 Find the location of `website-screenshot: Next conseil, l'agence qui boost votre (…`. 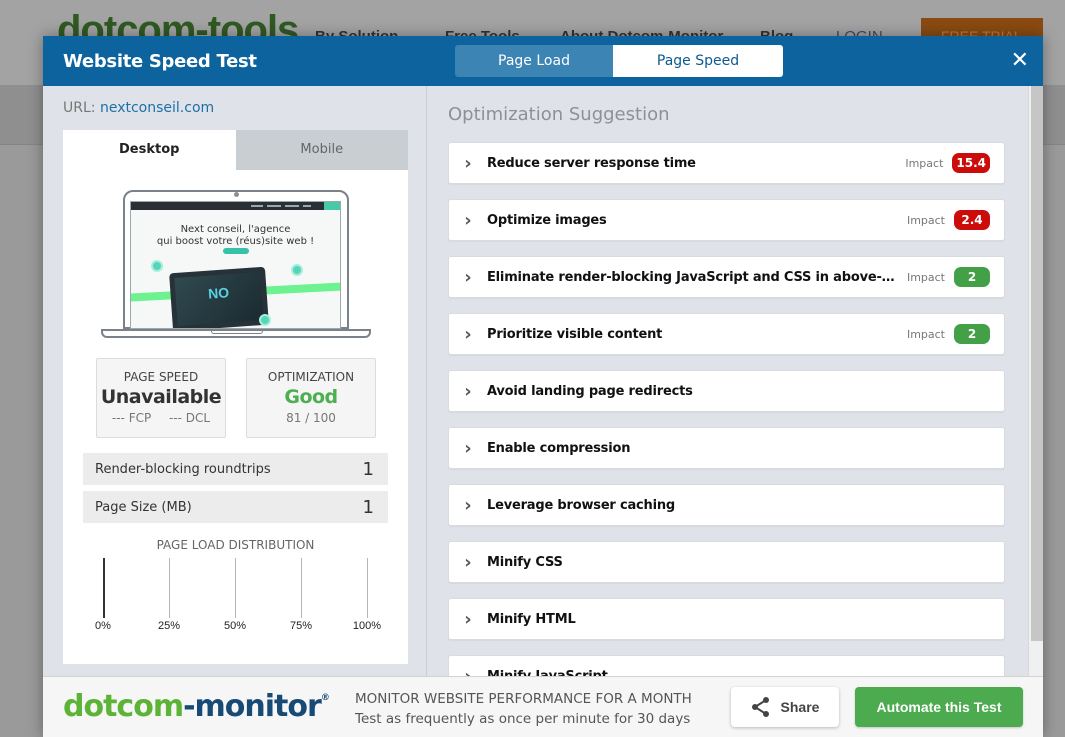

website-screenshot: Next conseil, l'agence qui boost votre (… is located at coordinates (235, 265).